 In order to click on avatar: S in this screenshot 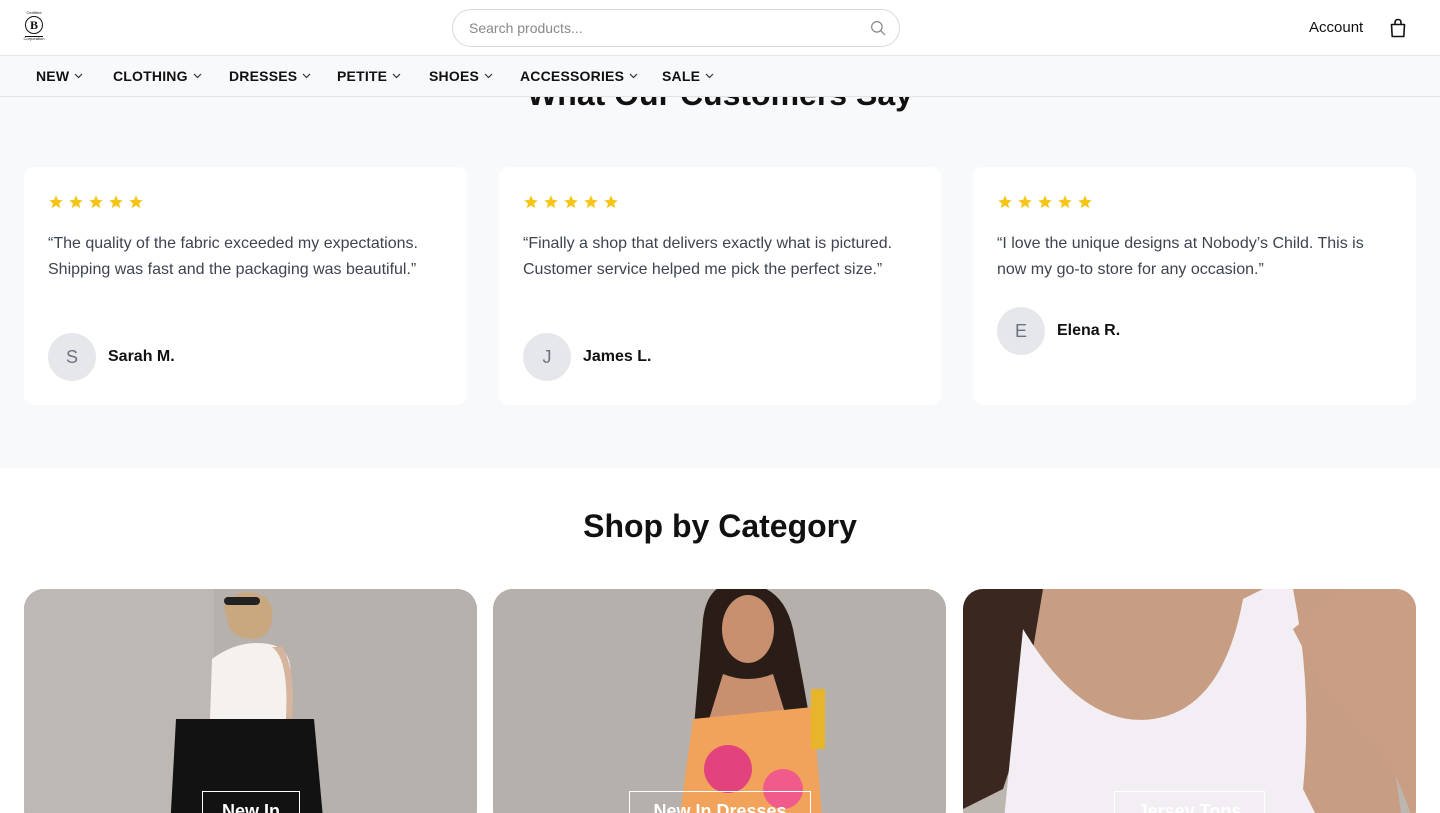, I will do `click(72, 357)`.